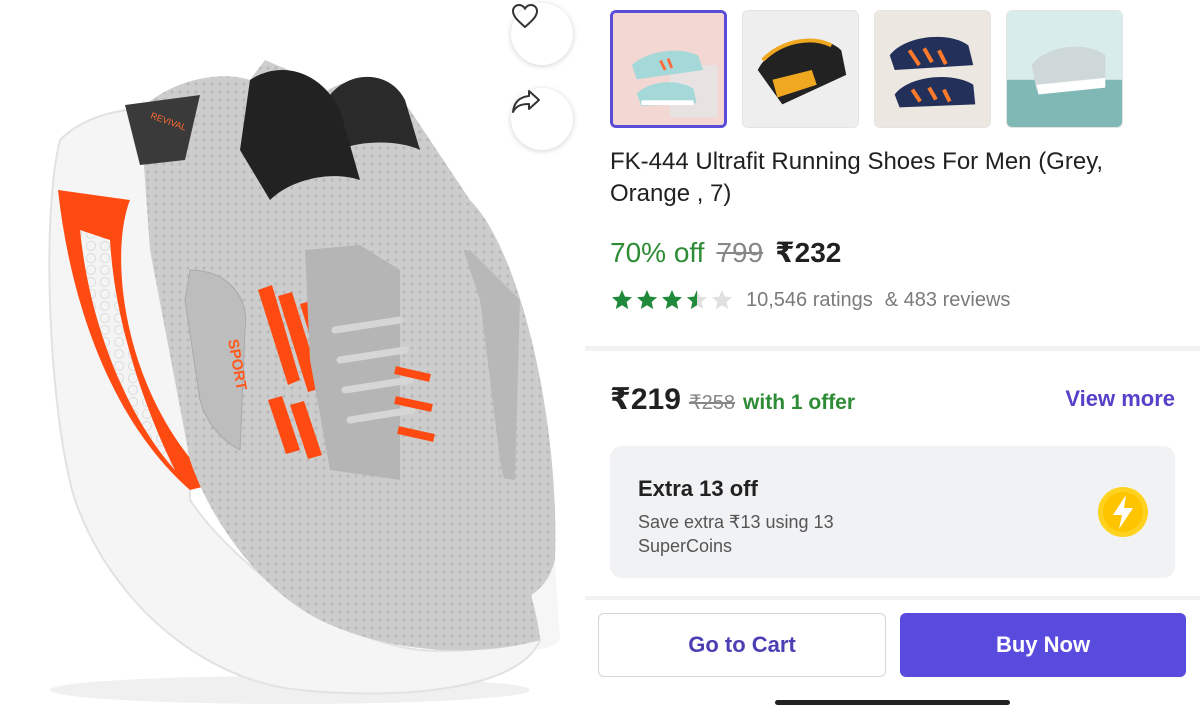  I want to click on supercoins-title: Extra 13 off, so click(698, 488).